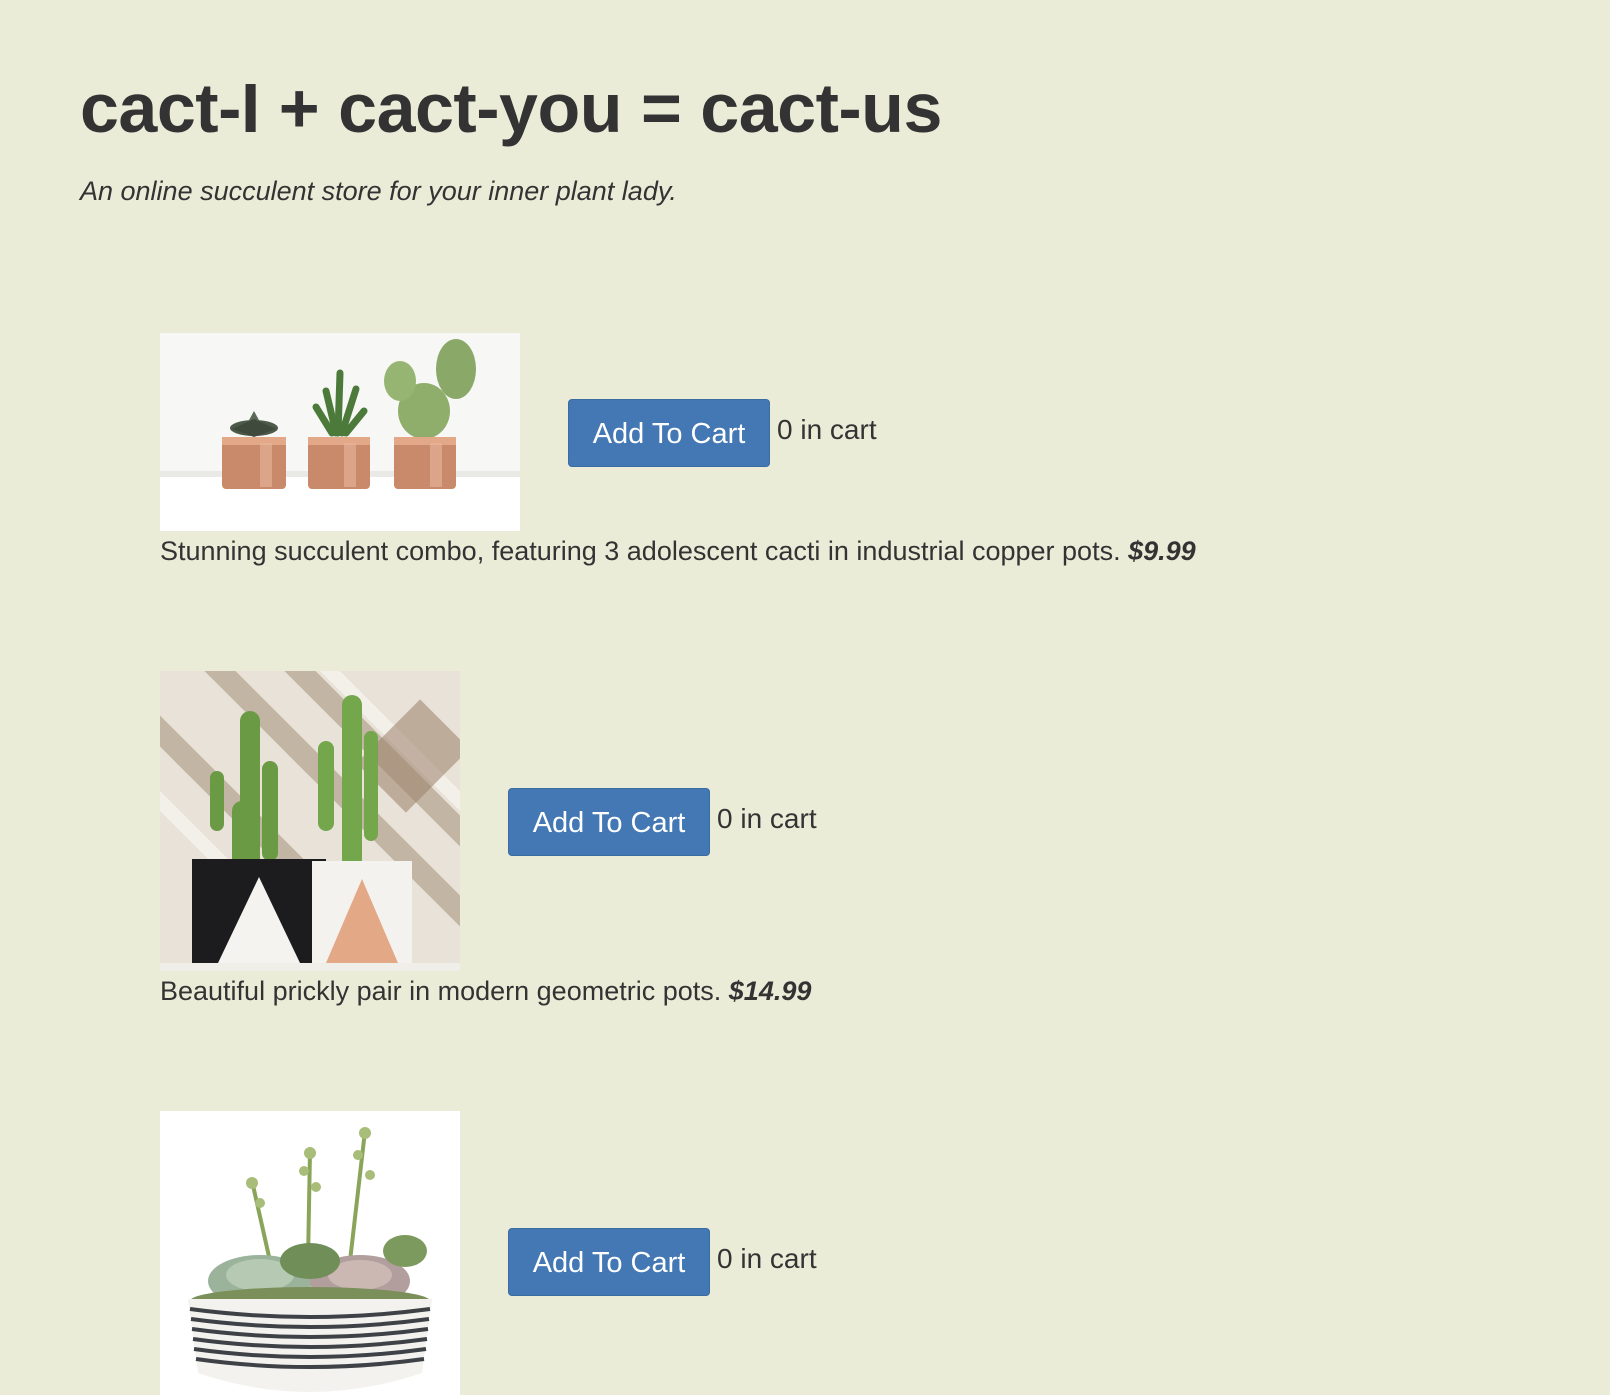  What do you see at coordinates (1162, 551) in the screenshot?
I see `product-price: $9.99` at bounding box center [1162, 551].